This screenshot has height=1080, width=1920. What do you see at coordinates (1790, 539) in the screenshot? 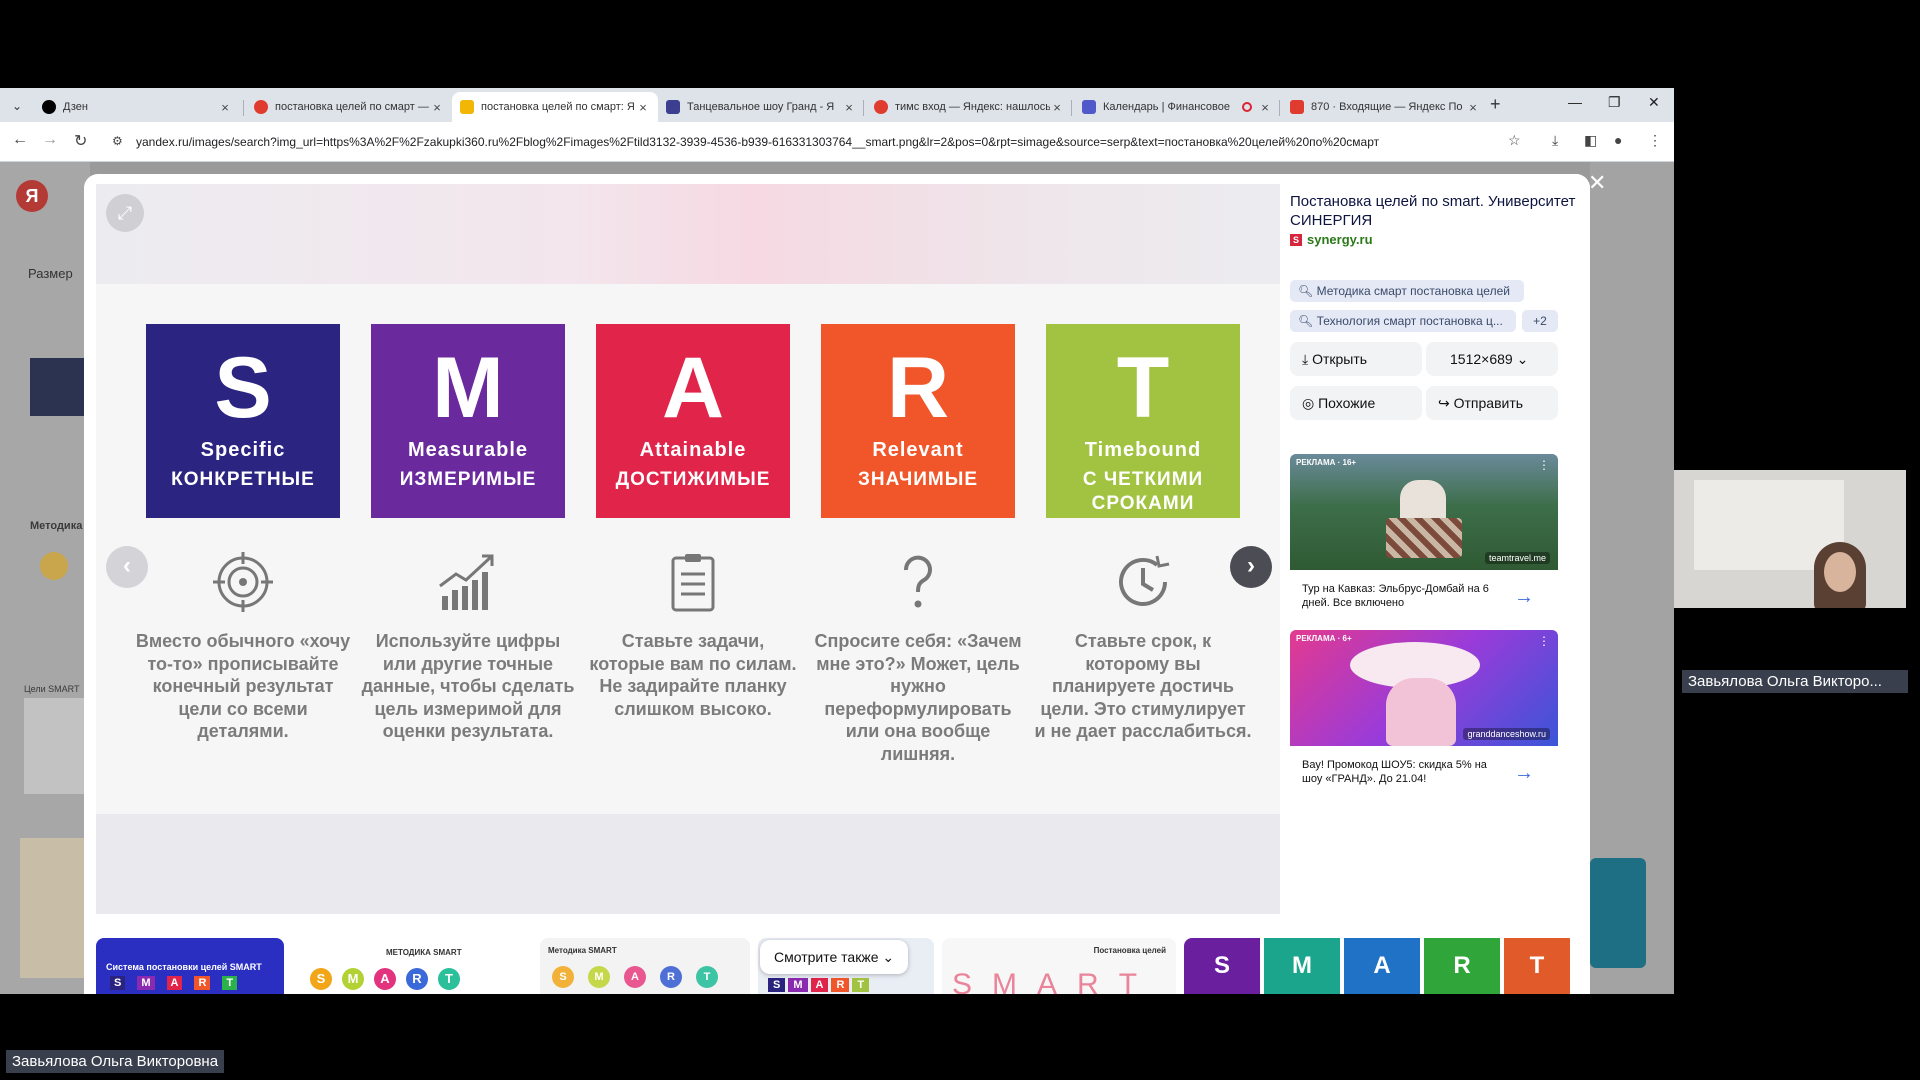
I see `participant-video` at bounding box center [1790, 539].